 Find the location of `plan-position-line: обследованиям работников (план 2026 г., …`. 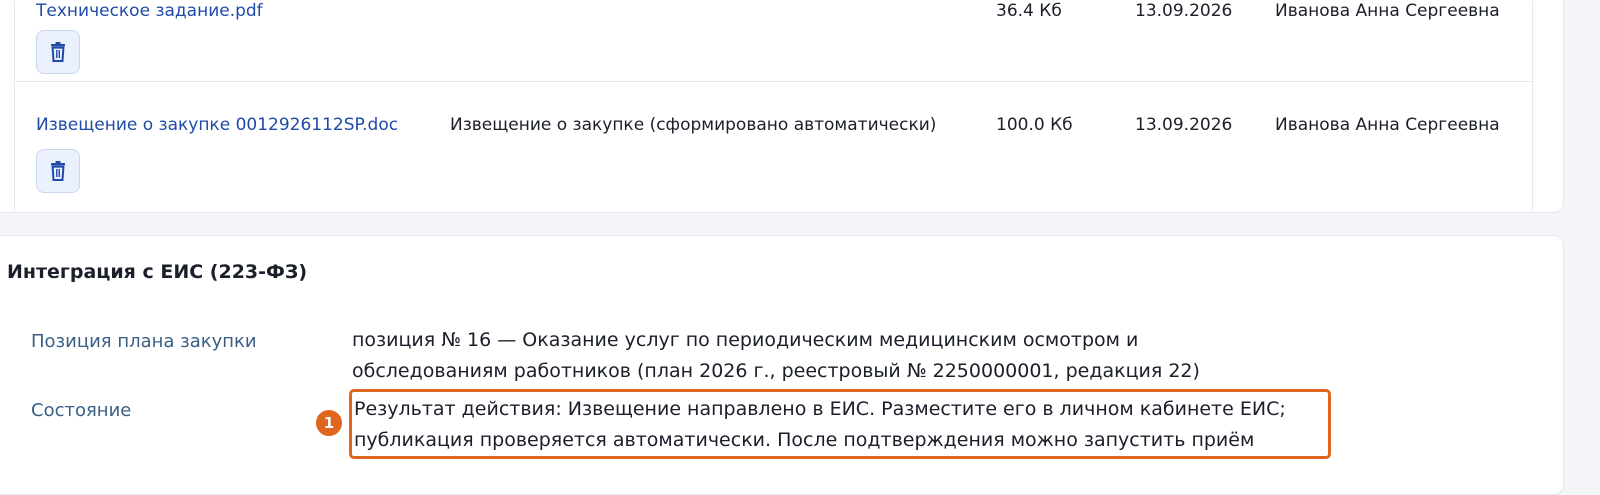

plan-position-line: обследованиям работников (план 2026 г., … is located at coordinates (776, 371).